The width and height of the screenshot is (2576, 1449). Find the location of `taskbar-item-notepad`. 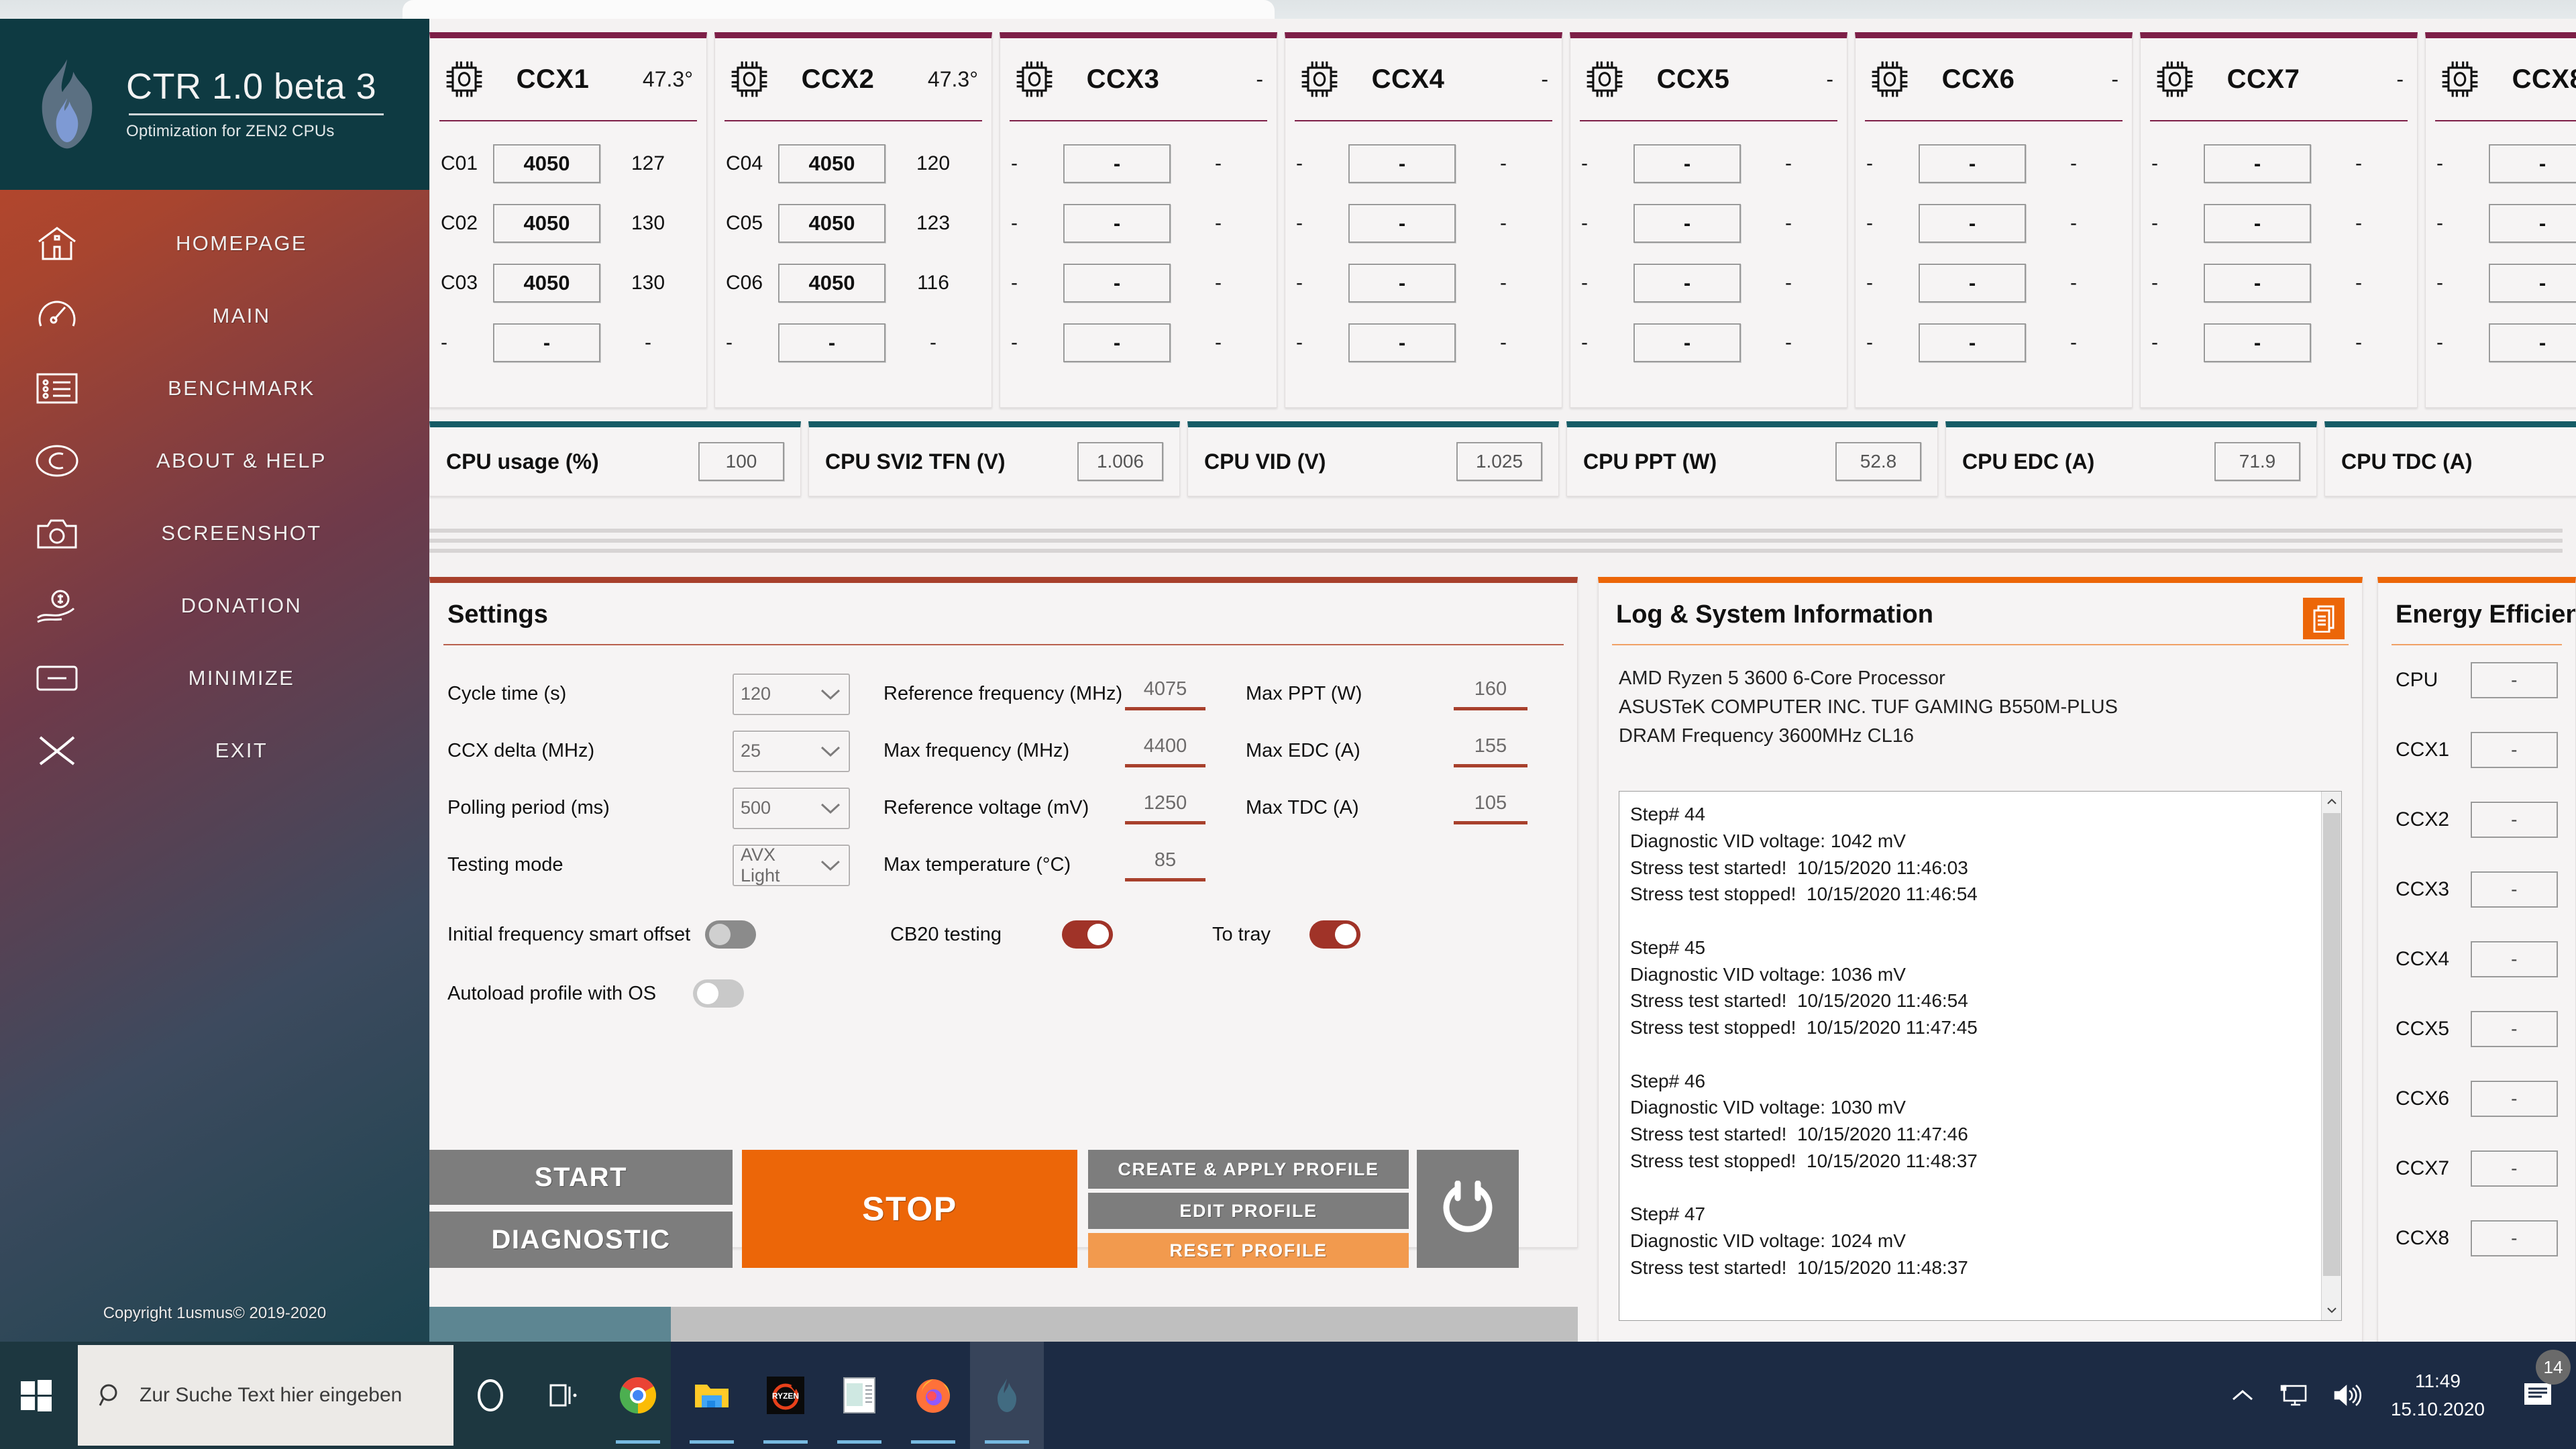

taskbar-item-notepad is located at coordinates (859, 1395).